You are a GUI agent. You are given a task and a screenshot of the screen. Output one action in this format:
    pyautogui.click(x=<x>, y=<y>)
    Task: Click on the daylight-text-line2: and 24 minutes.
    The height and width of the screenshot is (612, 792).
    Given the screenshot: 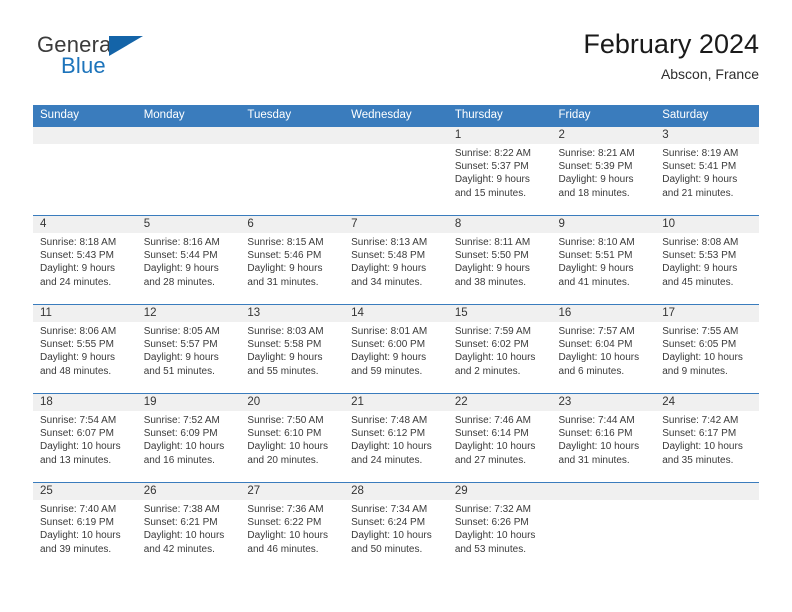 What is the action you would take?
    pyautogui.click(x=387, y=460)
    